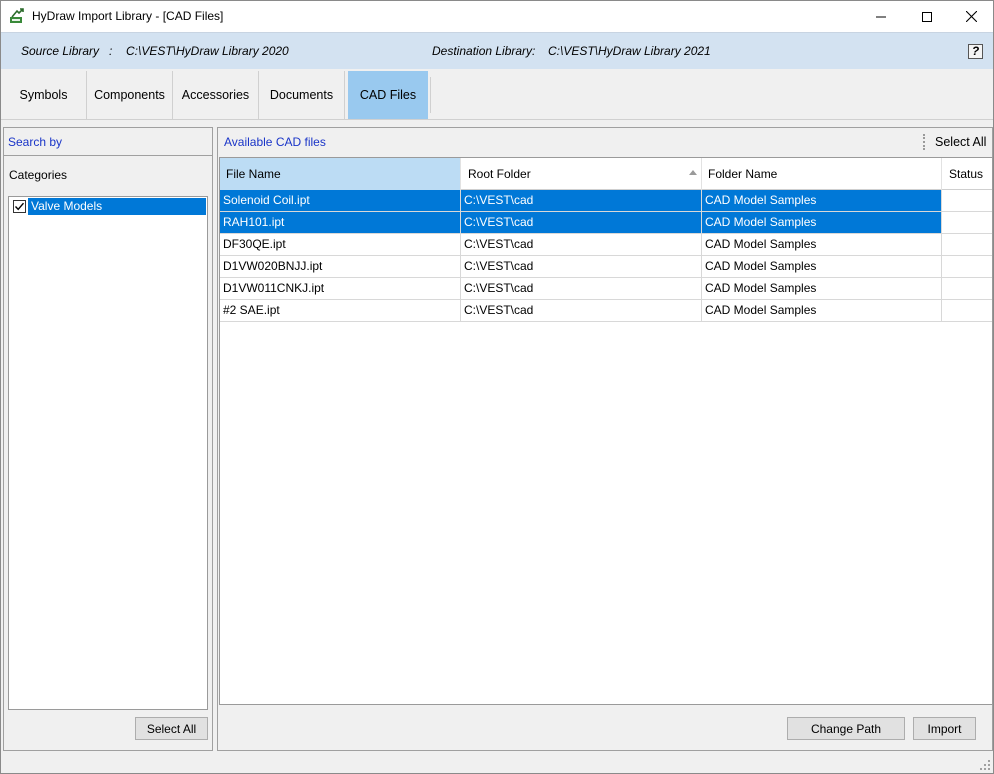 This screenshot has height=774, width=994. What do you see at coordinates (985, 765) in the screenshot?
I see `resize-grip-icon` at bounding box center [985, 765].